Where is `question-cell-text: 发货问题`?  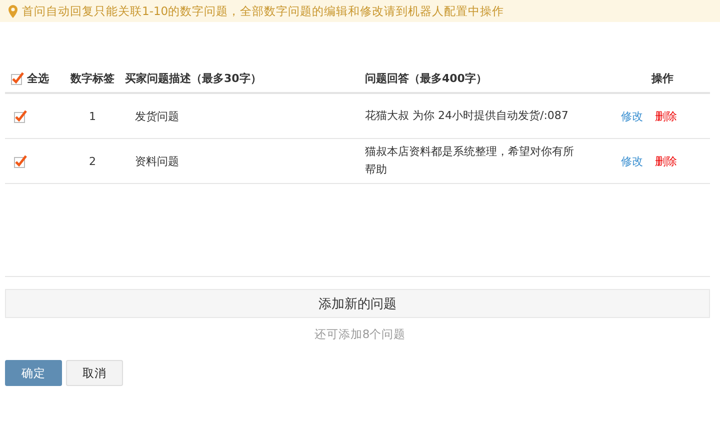
question-cell-text: 发货问题 is located at coordinates (157, 116).